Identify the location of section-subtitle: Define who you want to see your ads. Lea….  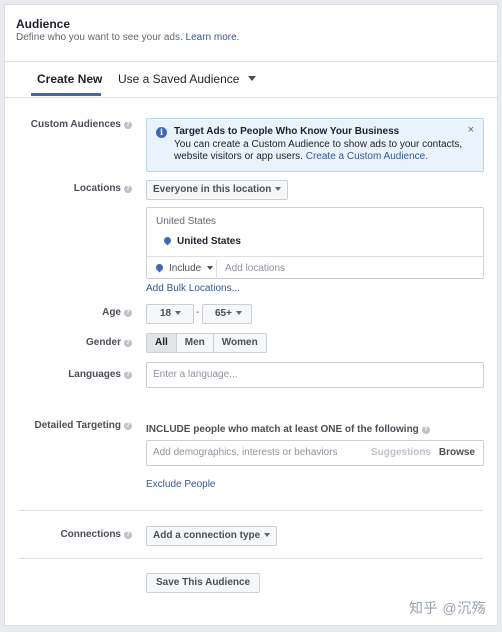
(127, 37).